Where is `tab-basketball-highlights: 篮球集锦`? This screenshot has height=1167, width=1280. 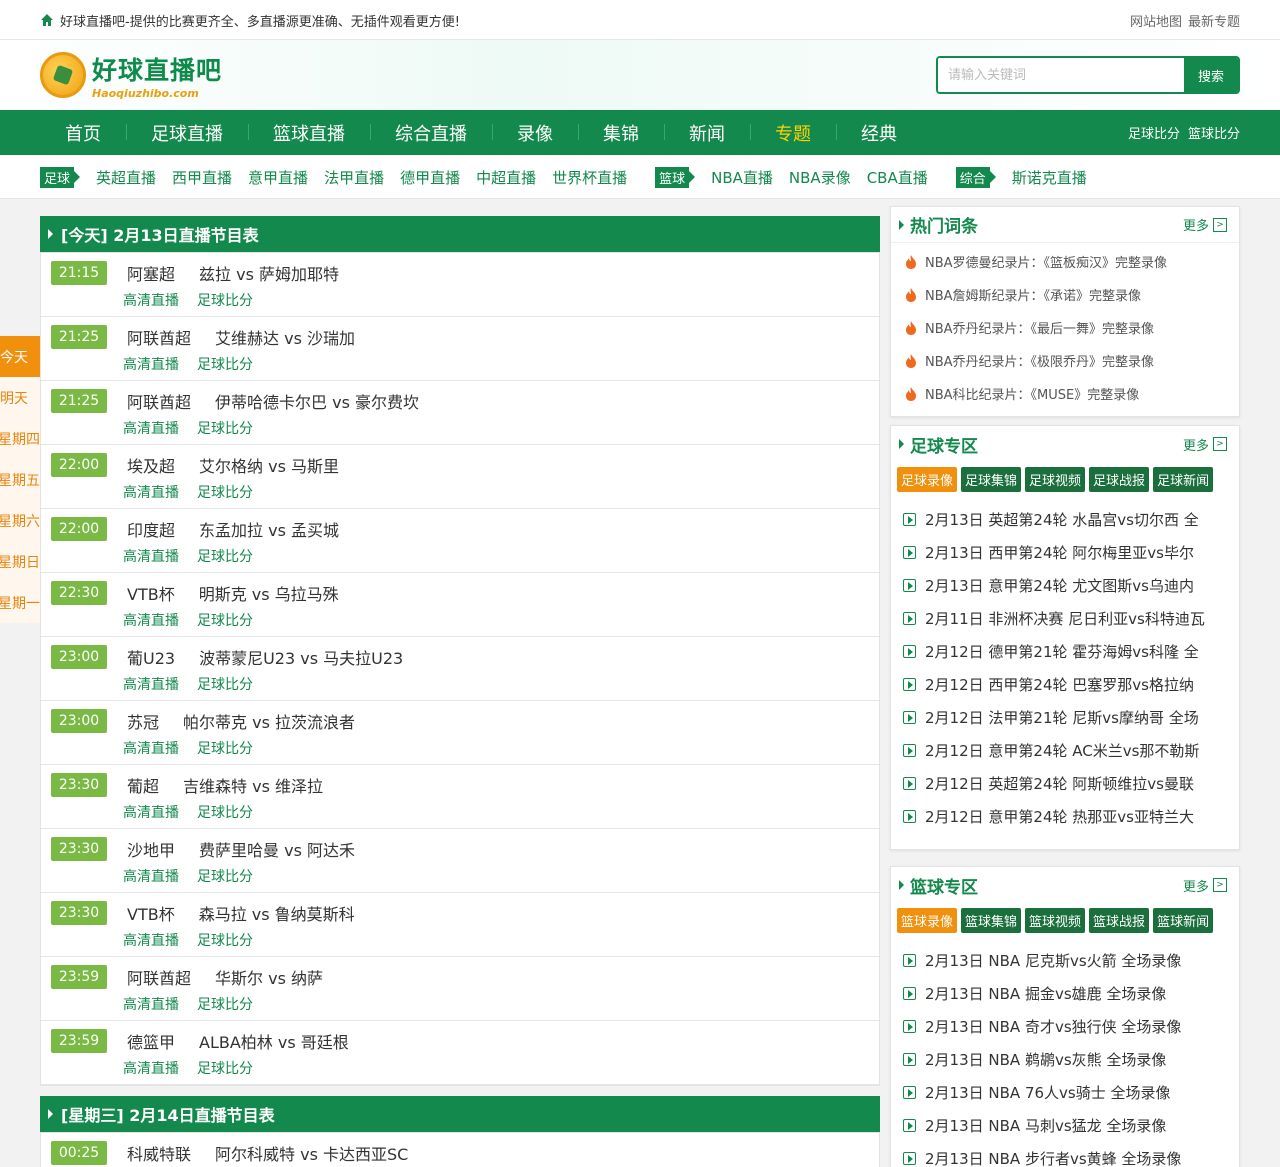
tab-basketball-highlights: 篮球集锦 is located at coordinates (991, 920).